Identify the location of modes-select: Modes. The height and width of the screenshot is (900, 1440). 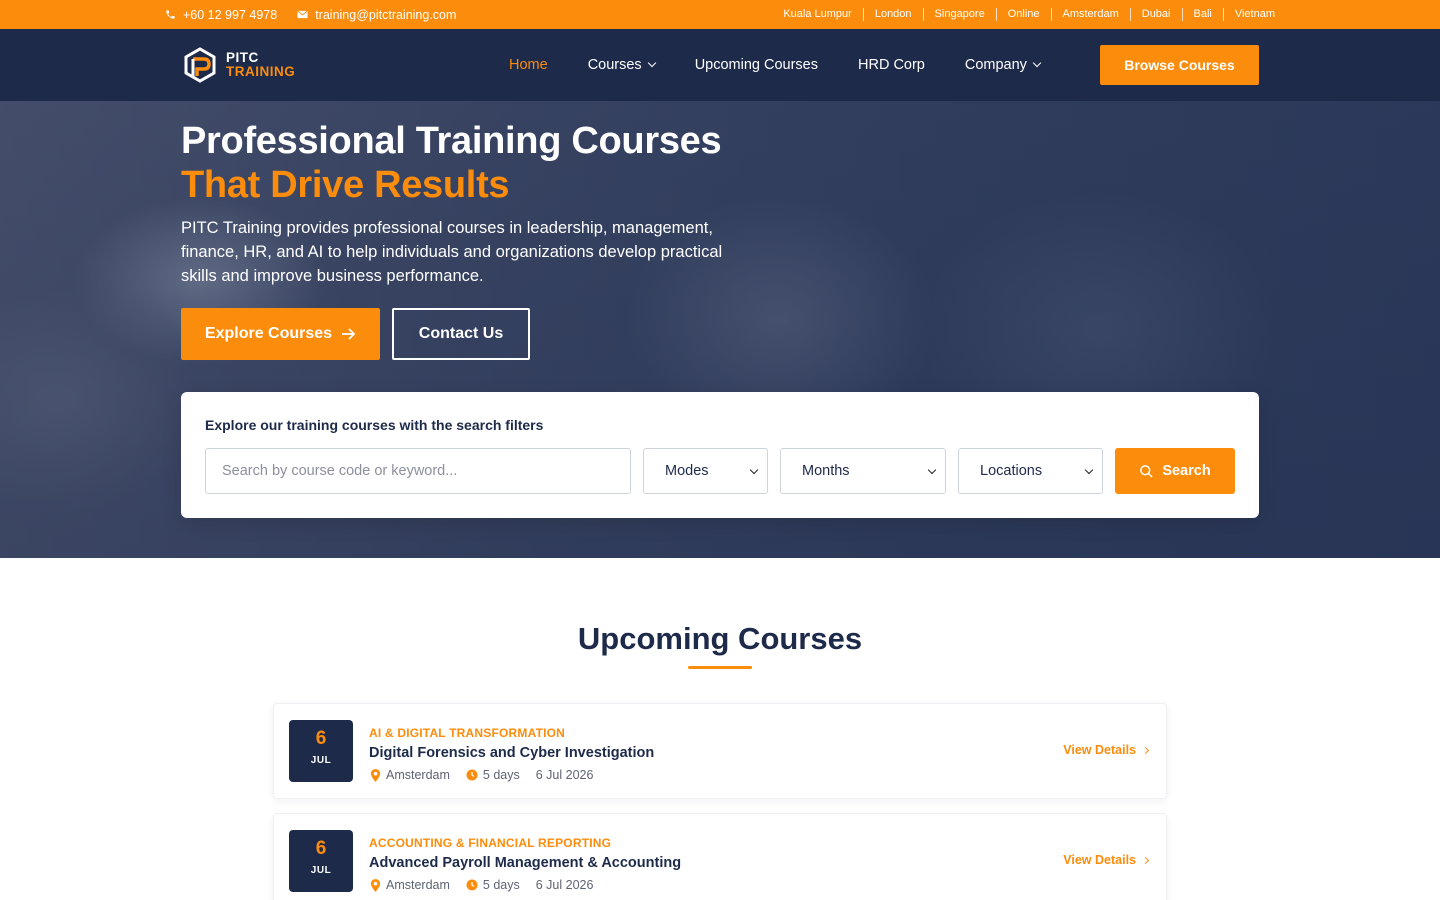
(705, 471).